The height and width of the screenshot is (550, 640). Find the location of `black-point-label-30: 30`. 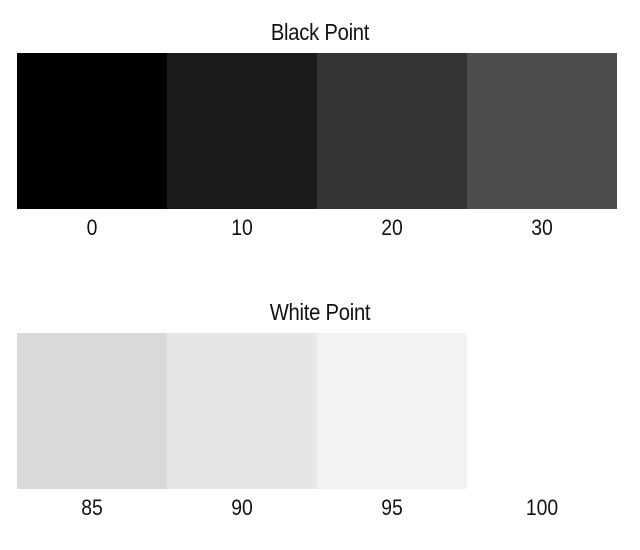

black-point-label-30: 30 is located at coordinates (542, 227).